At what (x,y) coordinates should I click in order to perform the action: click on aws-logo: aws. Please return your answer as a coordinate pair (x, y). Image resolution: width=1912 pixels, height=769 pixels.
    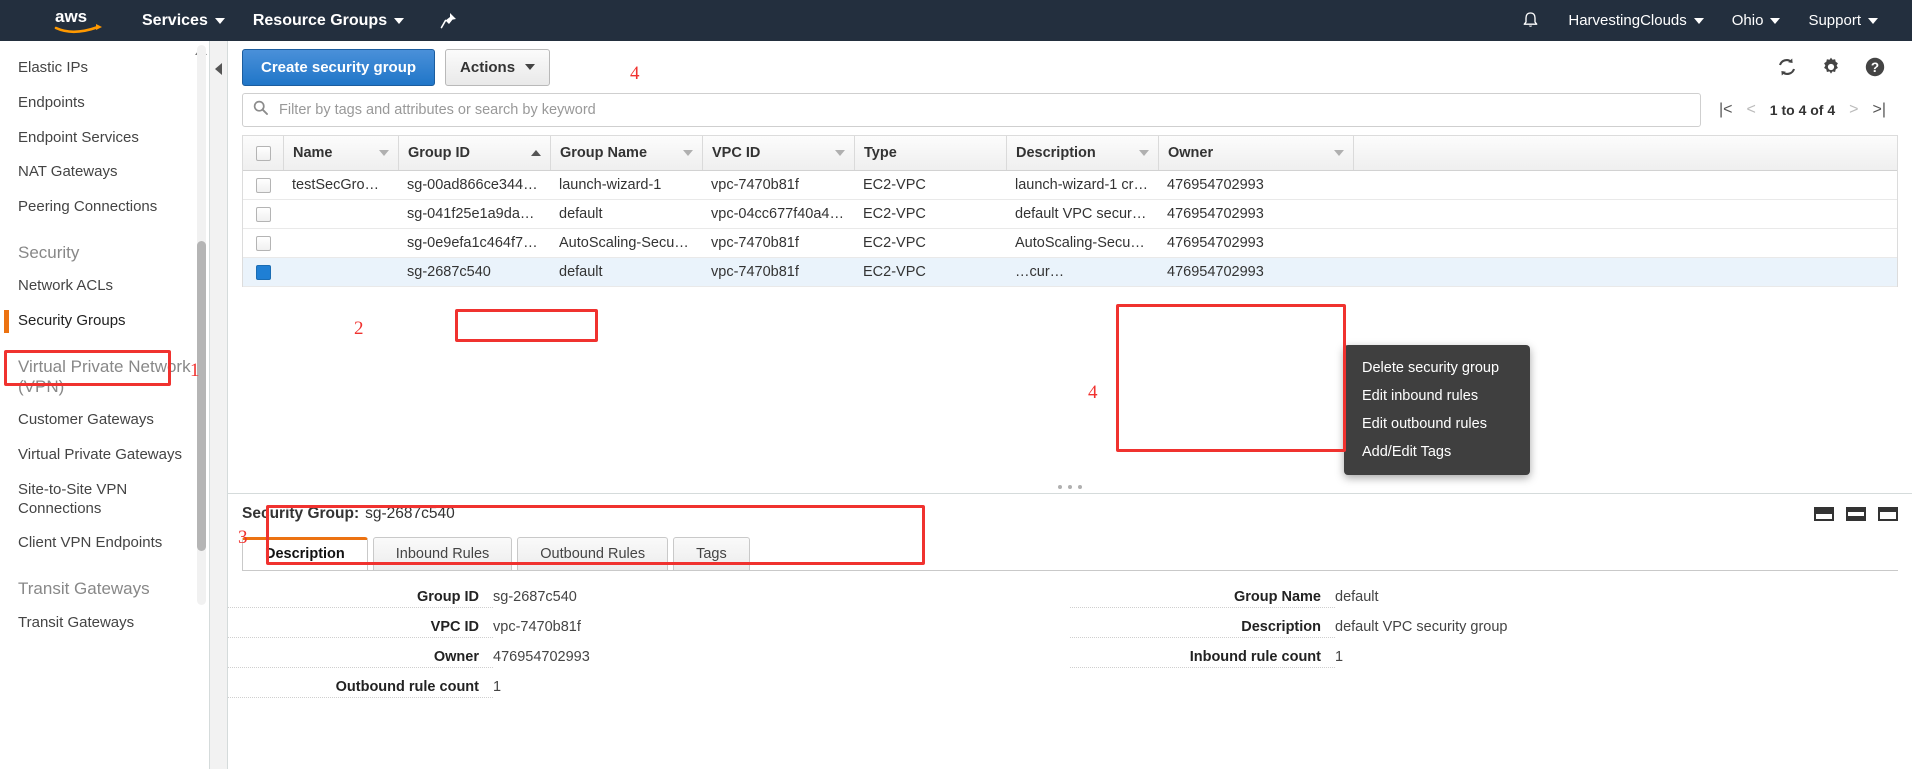
    Looking at the image, I should click on (83, 21).